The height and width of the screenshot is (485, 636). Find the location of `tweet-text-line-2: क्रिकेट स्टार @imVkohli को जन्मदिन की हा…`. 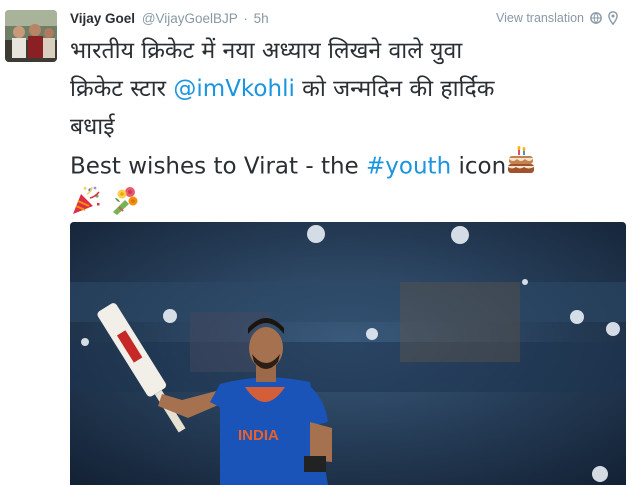

tweet-text-line-2: क्रिकेट स्टार @imVkohli को जन्मदिन की हा… is located at coordinates (349, 89).